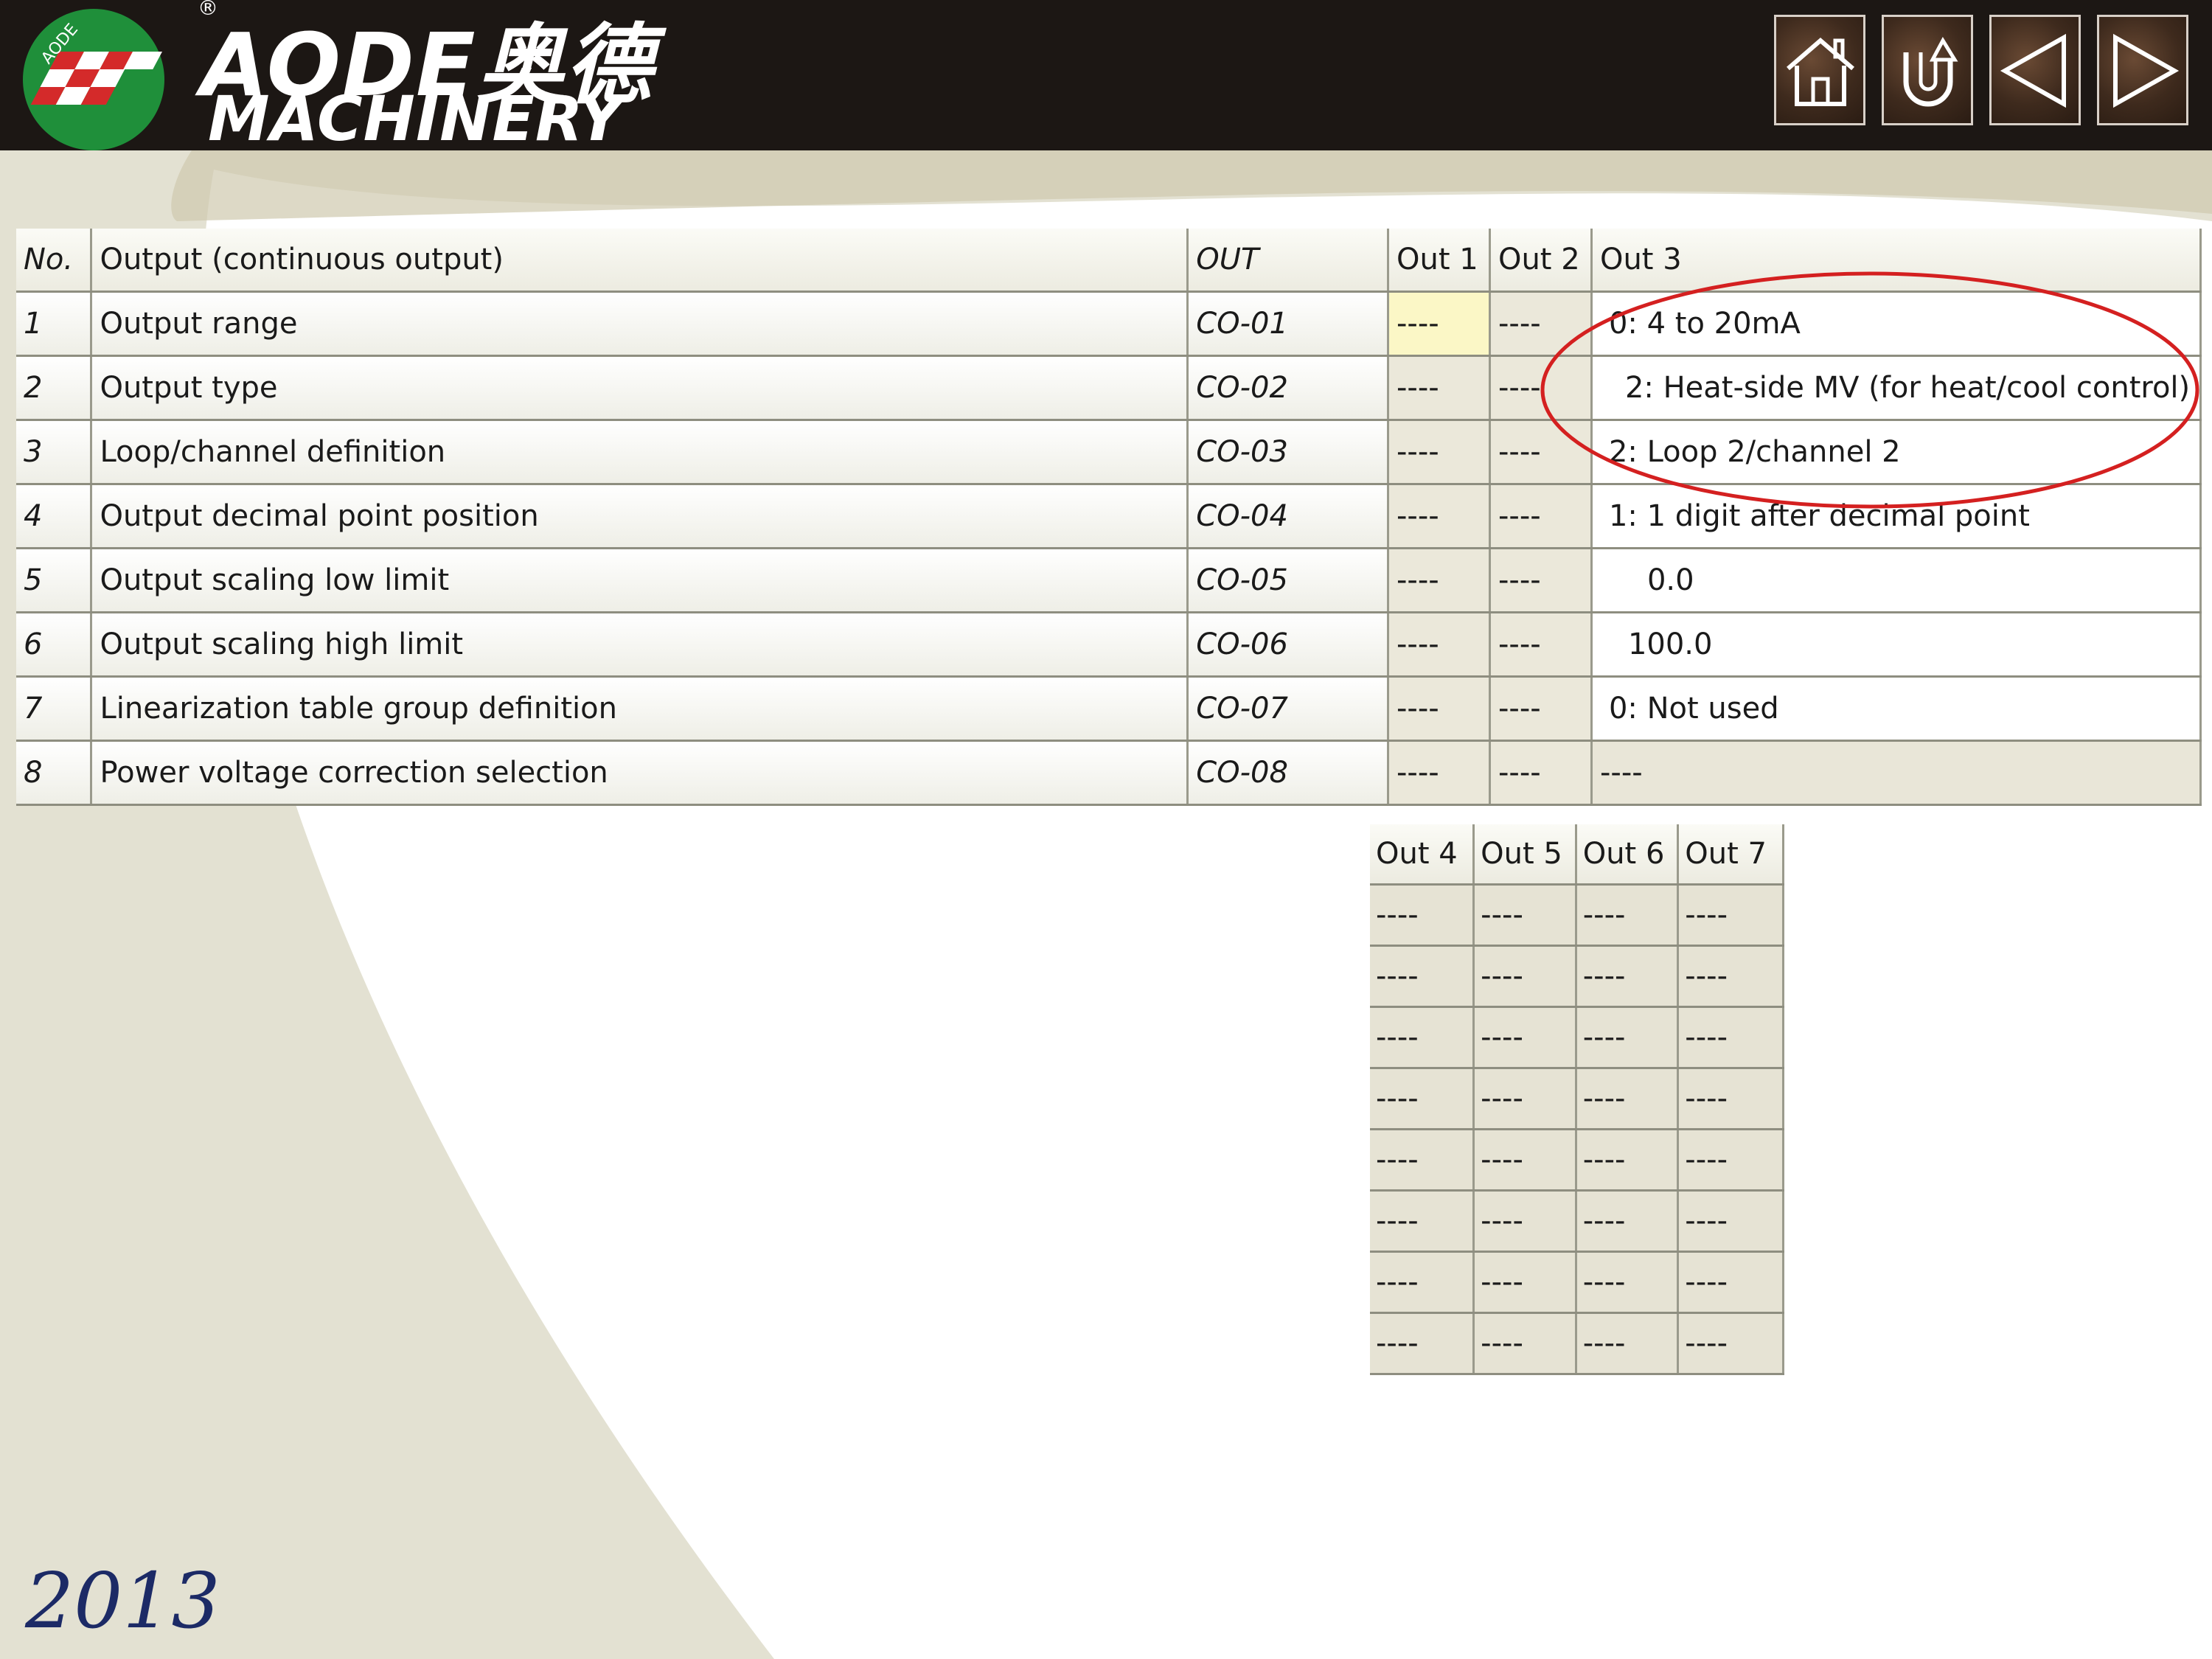  Describe the element at coordinates (1525, 855) in the screenshot. I see `header-out5: Out 5` at that location.